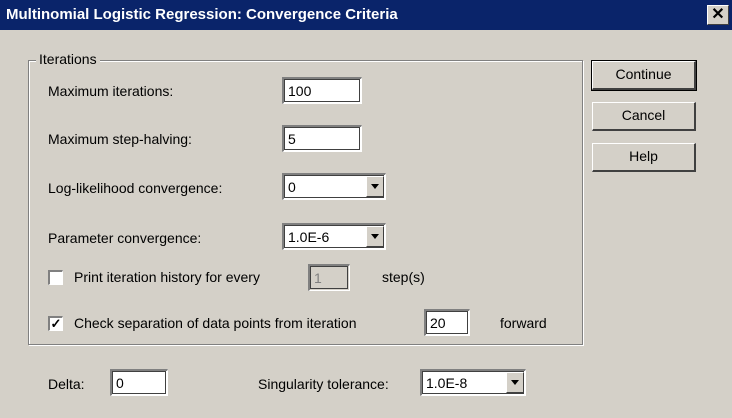  Describe the element at coordinates (644, 157) in the screenshot. I see `help-button: Help` at that location.